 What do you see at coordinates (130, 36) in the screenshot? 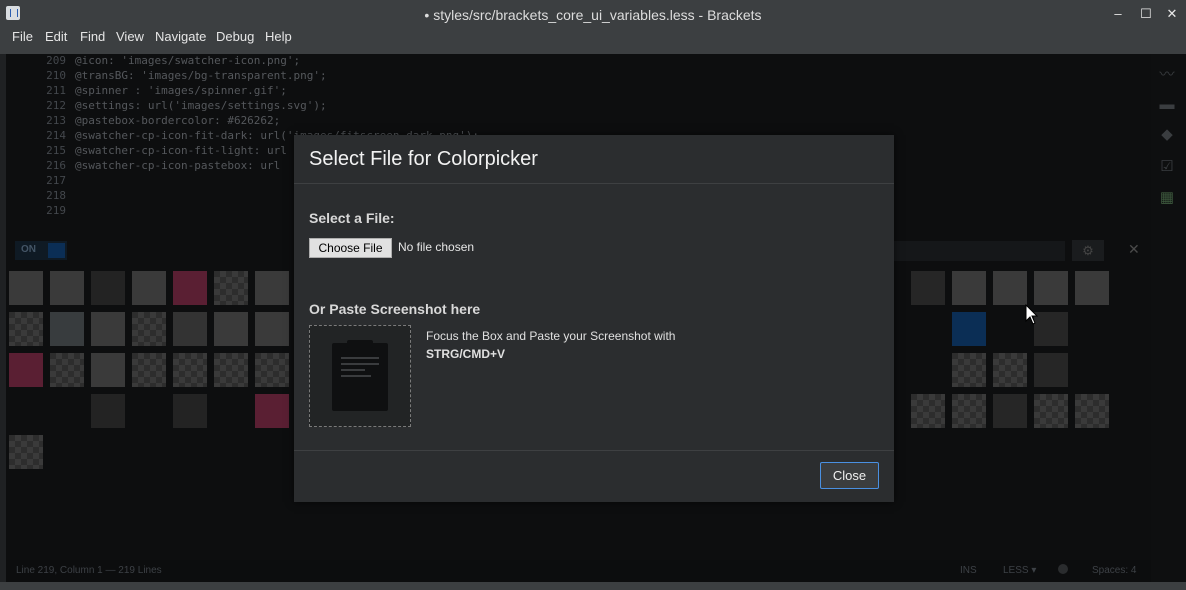
I see `menu-view: View` at bounding box center [130, 36].